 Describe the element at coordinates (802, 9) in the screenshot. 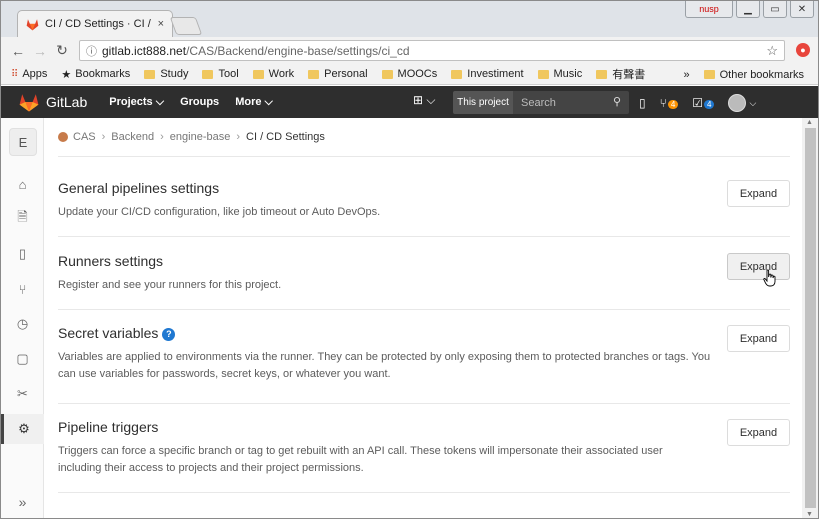

I see `close-window-icon: ✕` at that location.